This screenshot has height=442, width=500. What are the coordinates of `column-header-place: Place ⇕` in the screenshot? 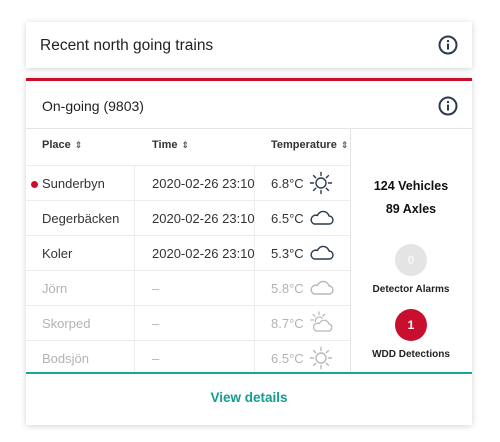 It's located at (62, 145).